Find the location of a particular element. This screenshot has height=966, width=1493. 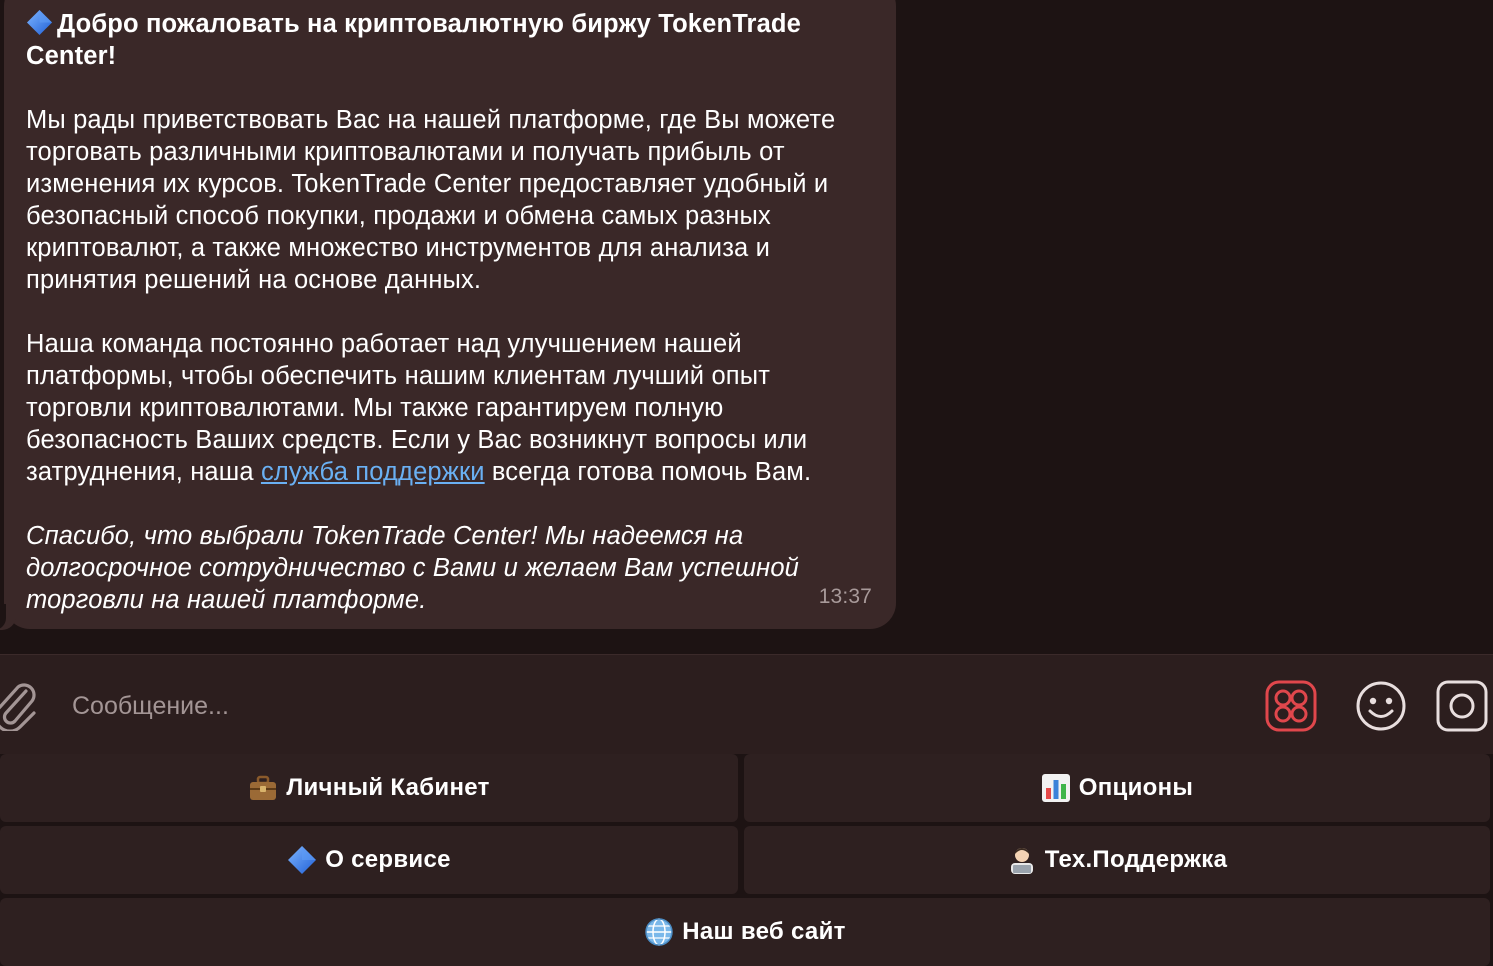

message-input is located at coordinates (647, 706).